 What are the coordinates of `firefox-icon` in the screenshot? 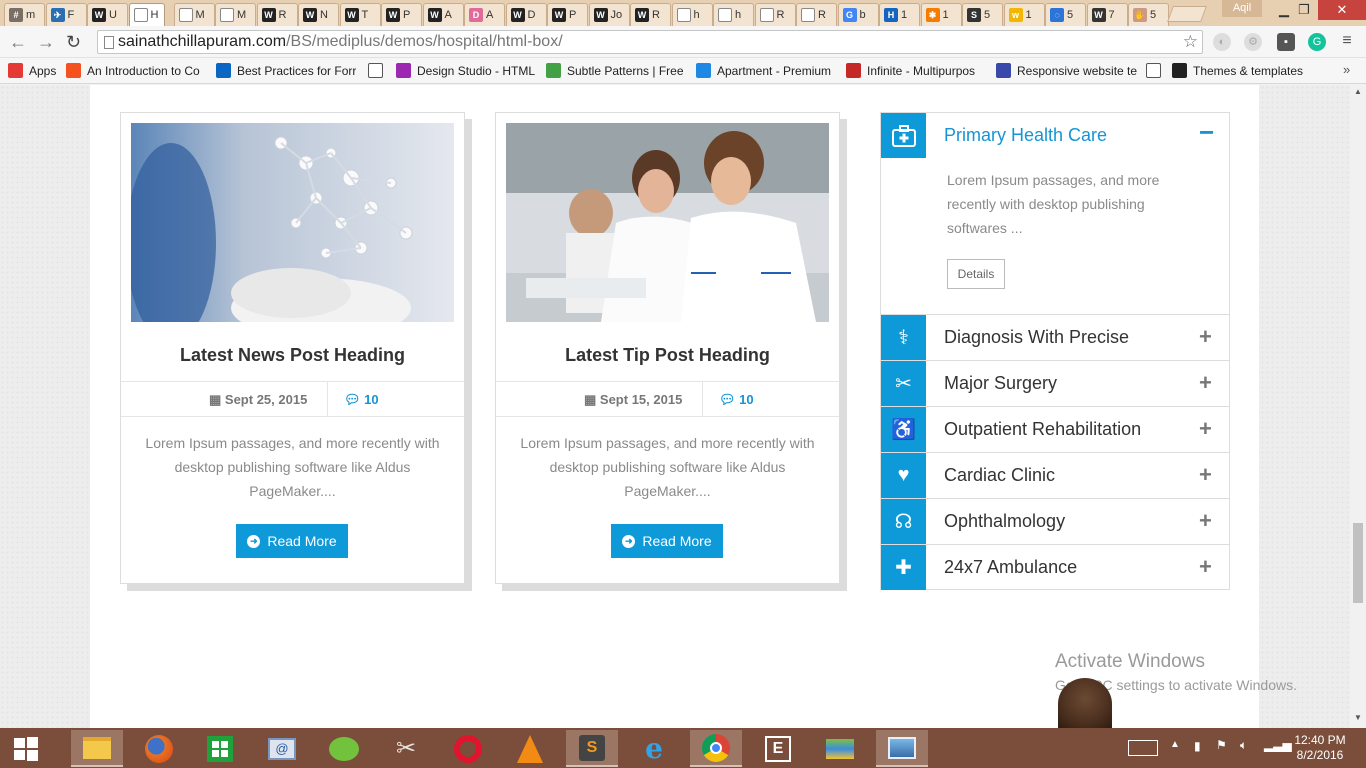 It's located at (159, 748).